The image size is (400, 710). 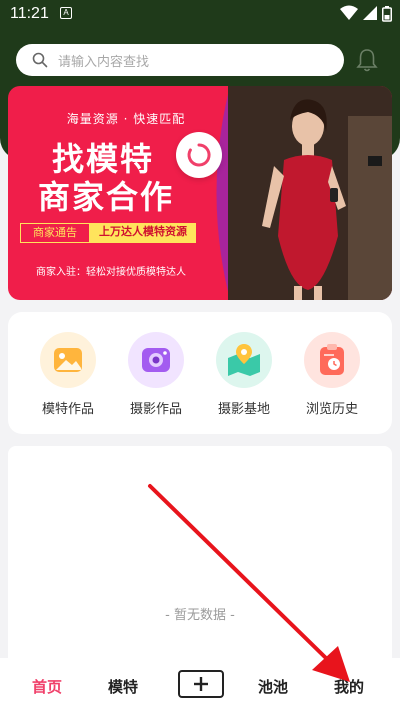 I want to click on category-label: 摄影作品, so click(x=155, y=409).